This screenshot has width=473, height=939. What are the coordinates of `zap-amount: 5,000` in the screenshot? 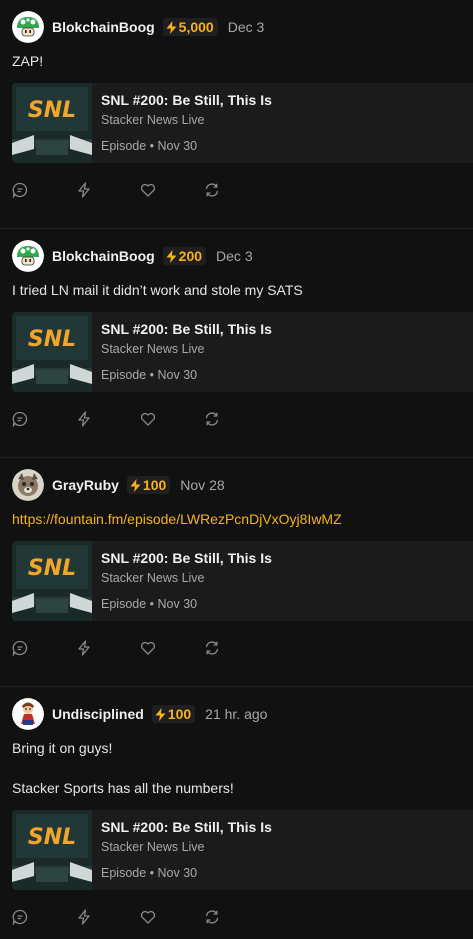 It's located at (196, 27).